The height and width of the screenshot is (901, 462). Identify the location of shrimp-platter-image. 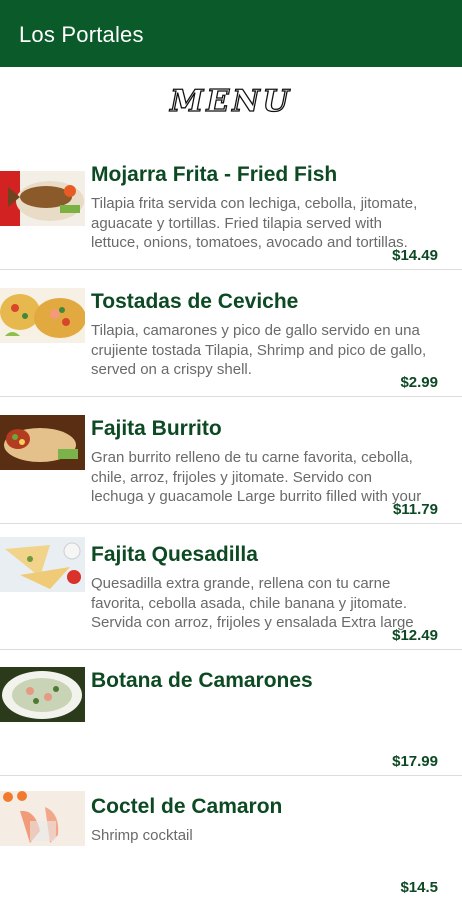
(42, 694).